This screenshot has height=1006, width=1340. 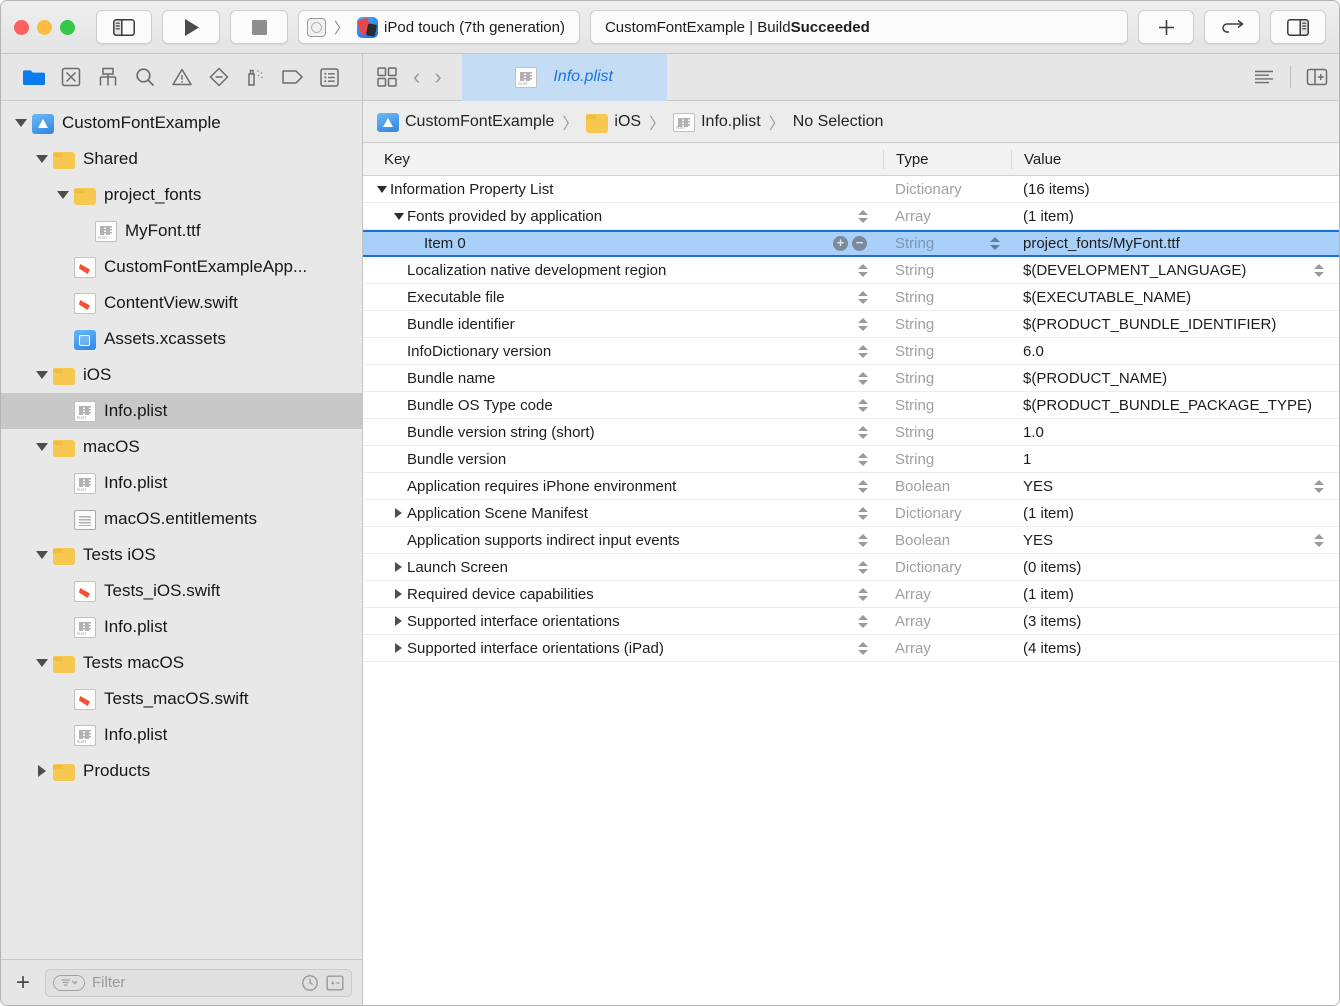 What do you see at coordinates (181, 663) in the screenshot?
I see `tree-item: Tests macOS` at bounding box center [181, 663].